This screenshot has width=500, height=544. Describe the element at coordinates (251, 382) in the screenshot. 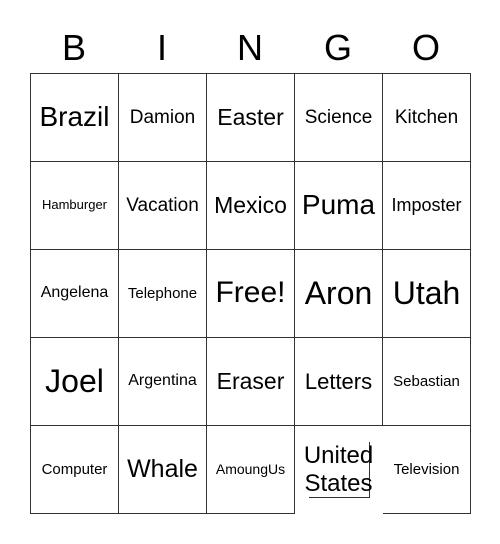

I see `bingo-cell: Eraser` at that location.